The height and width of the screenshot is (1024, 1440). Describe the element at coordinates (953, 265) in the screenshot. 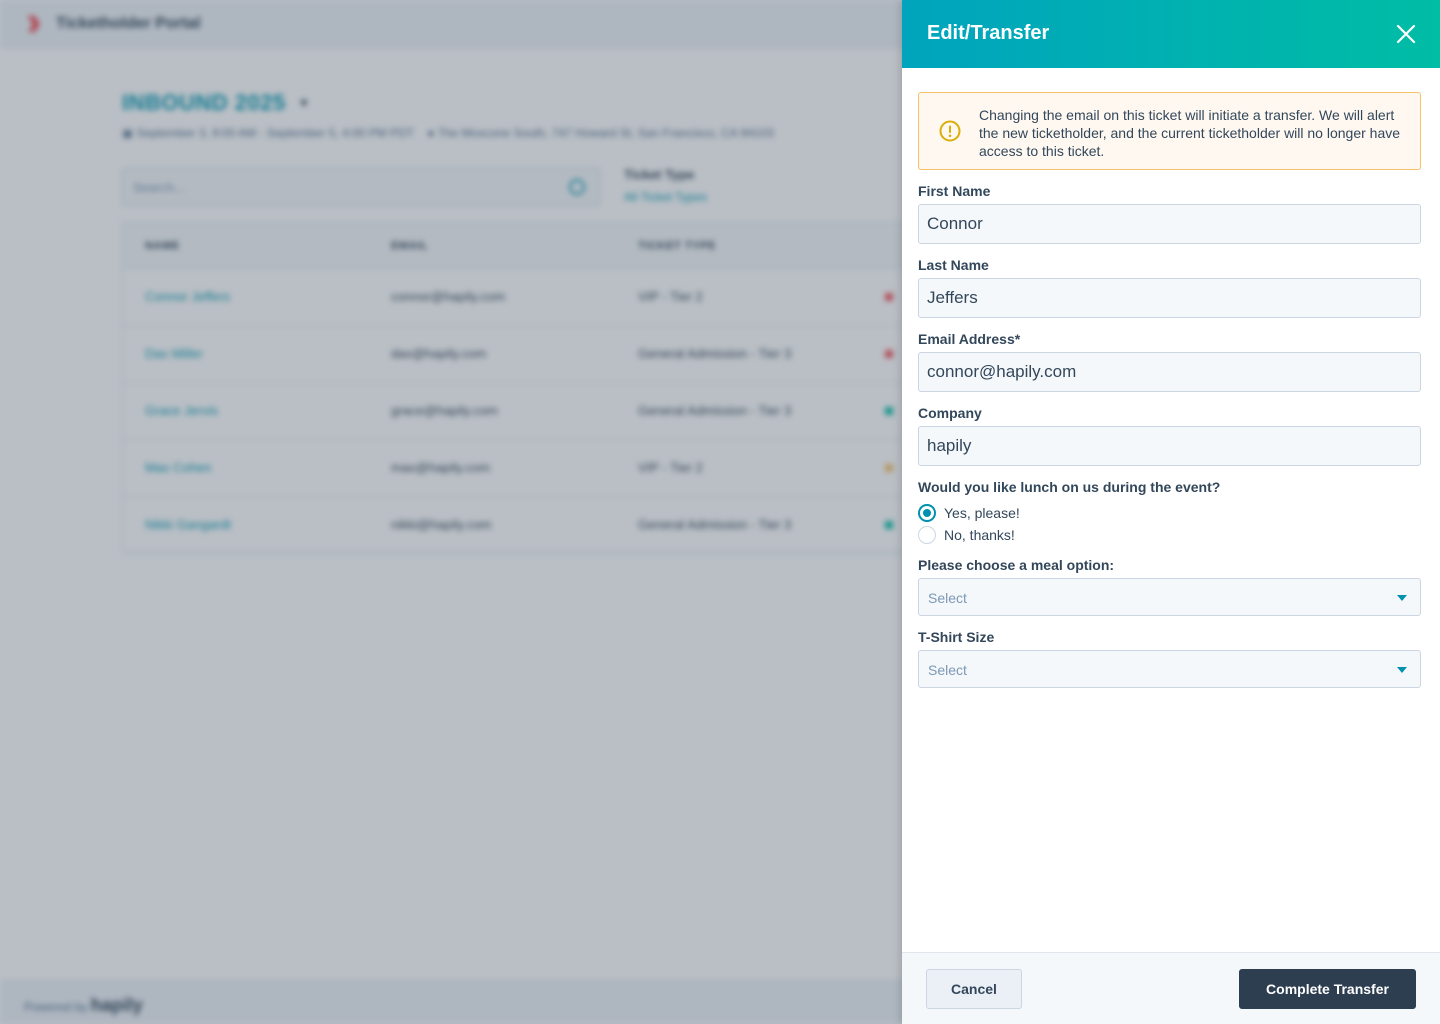

I see `last-name-label: Last Name` at that location.